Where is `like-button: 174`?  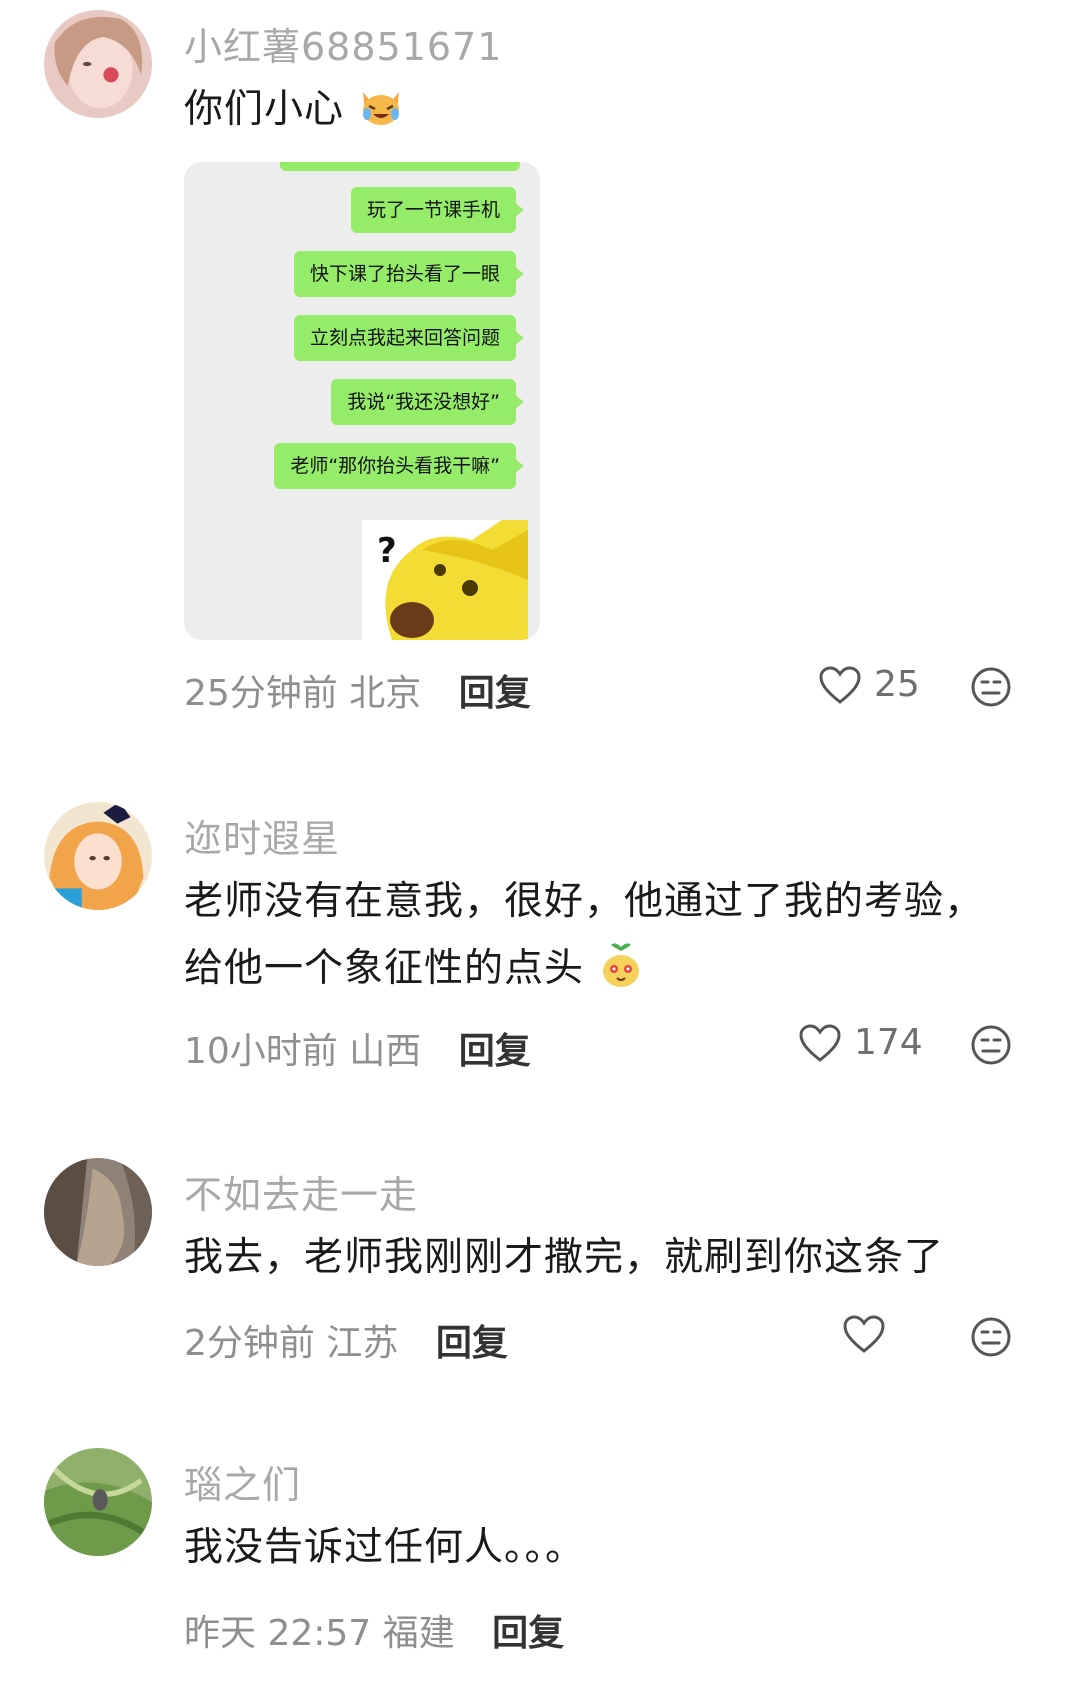
like-button: 174 is located at coordinates (860, 1042).